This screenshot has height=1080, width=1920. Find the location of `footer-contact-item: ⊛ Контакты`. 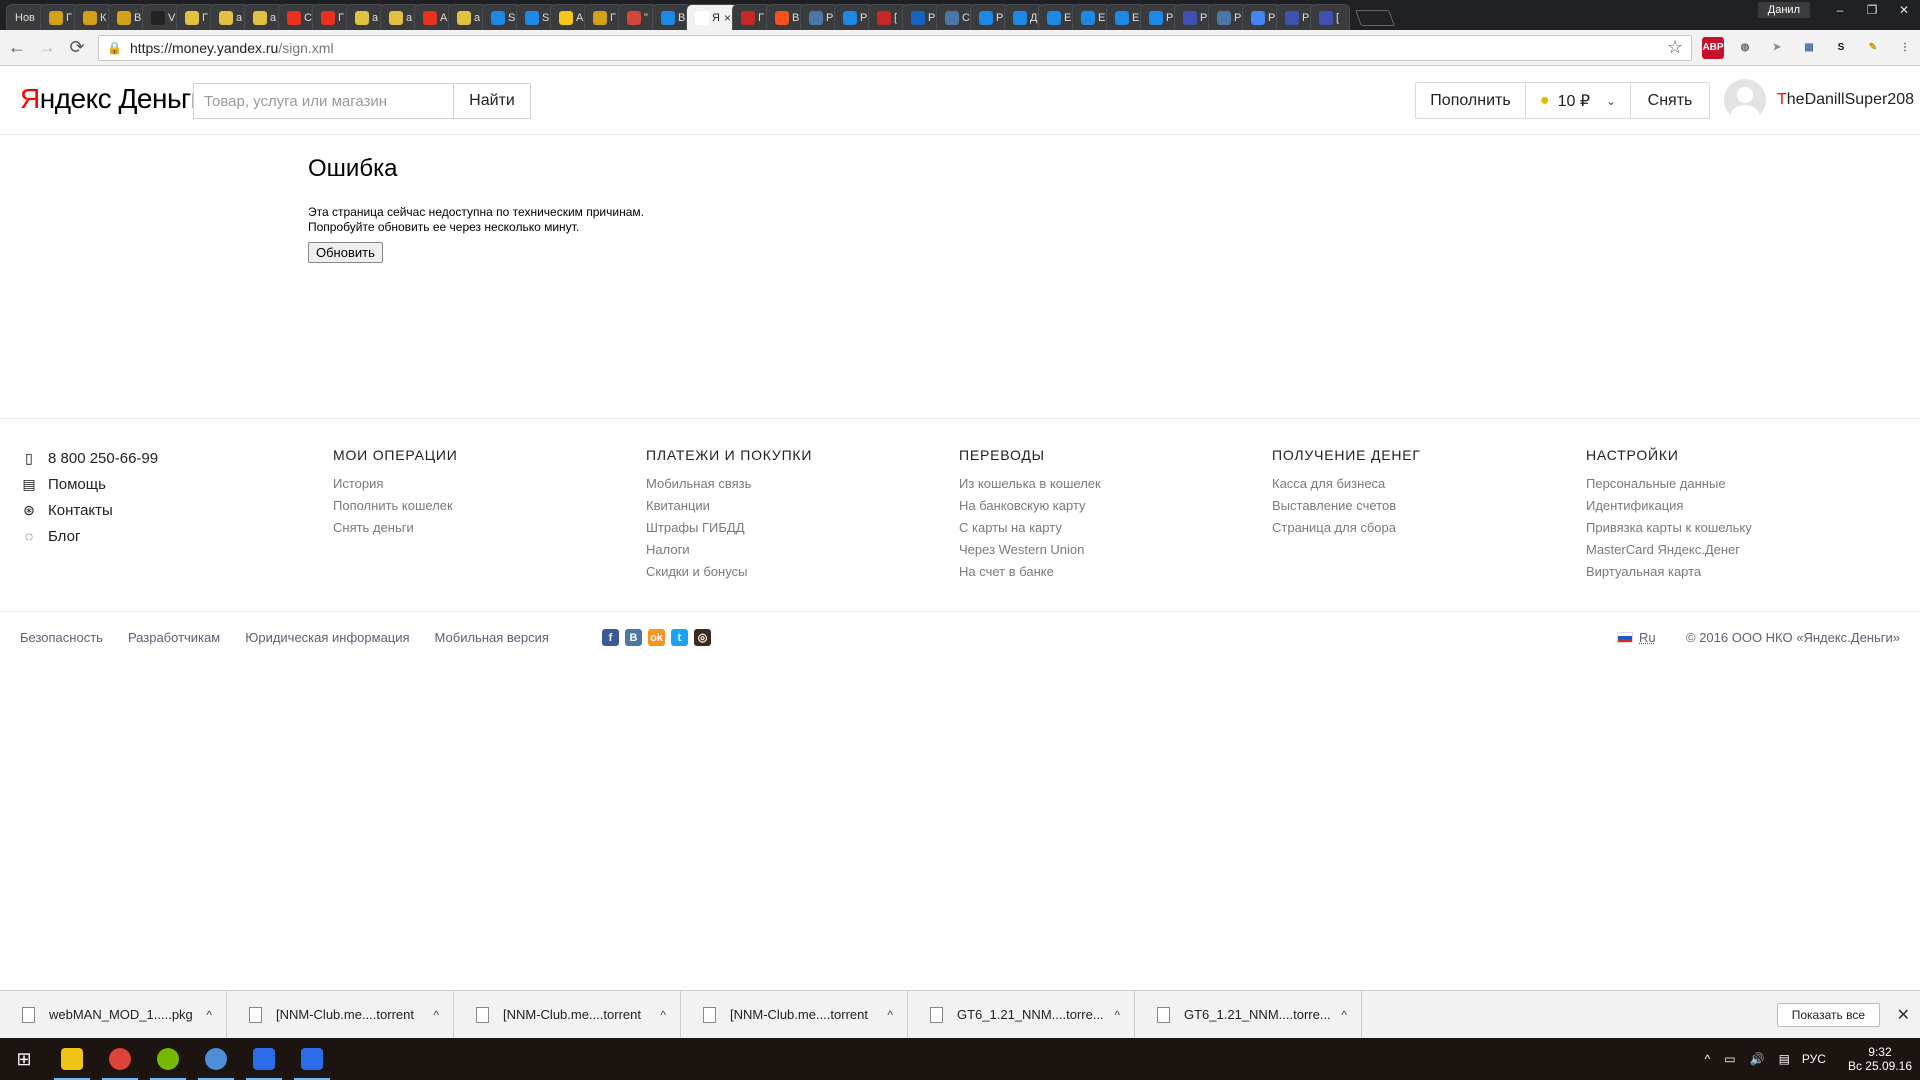

footer-contact-item: ⊛ Контакты is located at coordinates (89, 510).